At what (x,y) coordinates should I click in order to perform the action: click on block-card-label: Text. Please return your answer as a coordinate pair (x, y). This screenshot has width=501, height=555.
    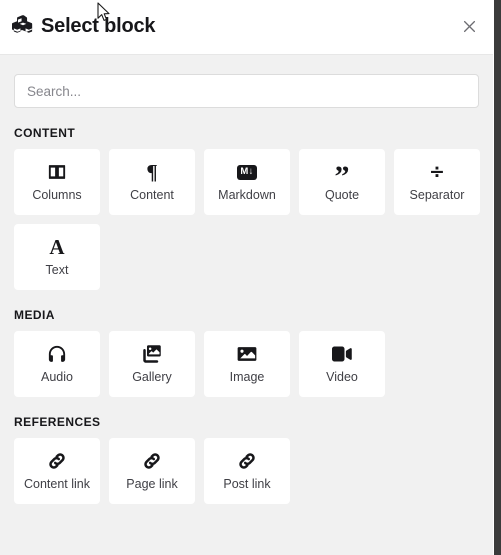
    Looking at the image, I should click on (57, 270).